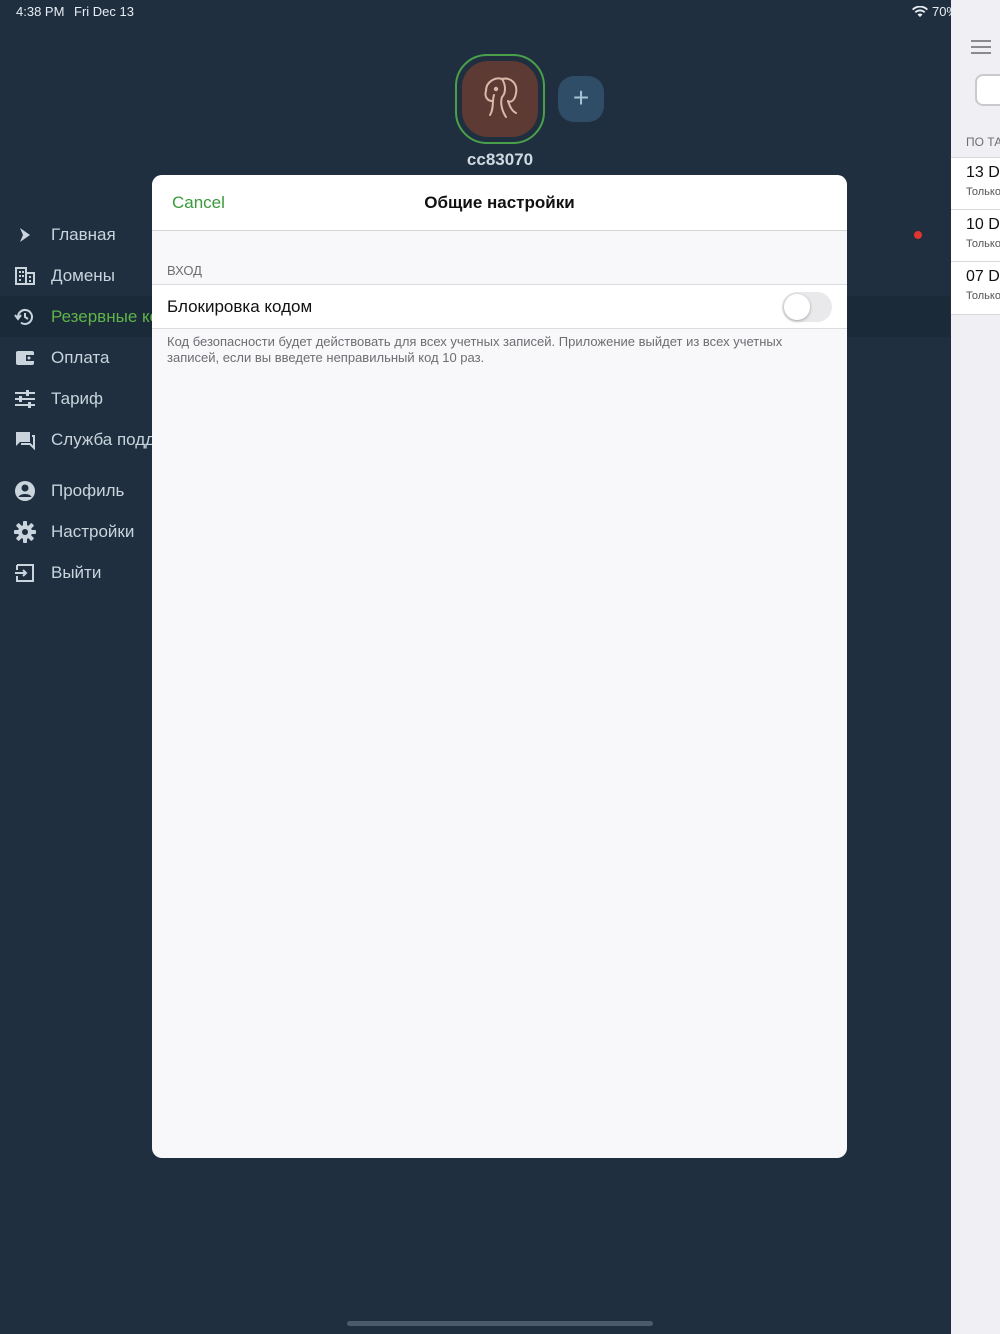  I want to click on home-indicator, so click(500, 1323).